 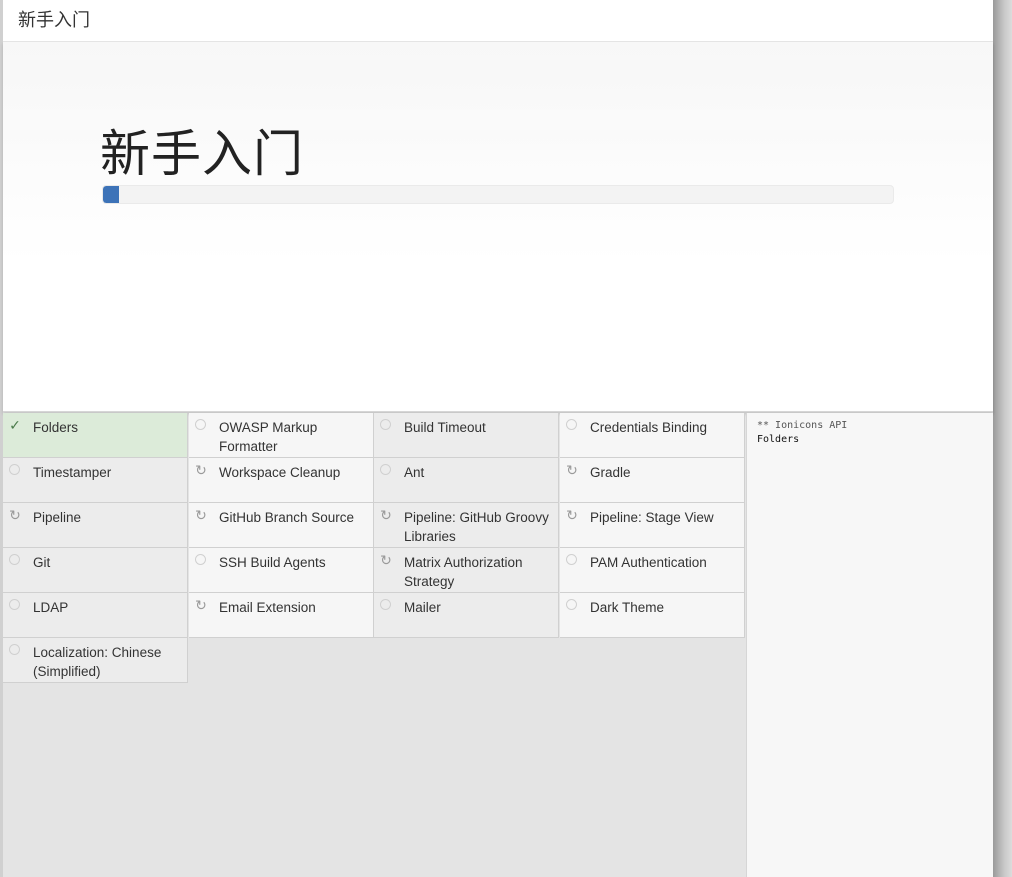 What do you see at coordinates (95, 525) in the screenshot?
I see `plugin-item: ↻ Pipeline` at bounding box center [95, 525].